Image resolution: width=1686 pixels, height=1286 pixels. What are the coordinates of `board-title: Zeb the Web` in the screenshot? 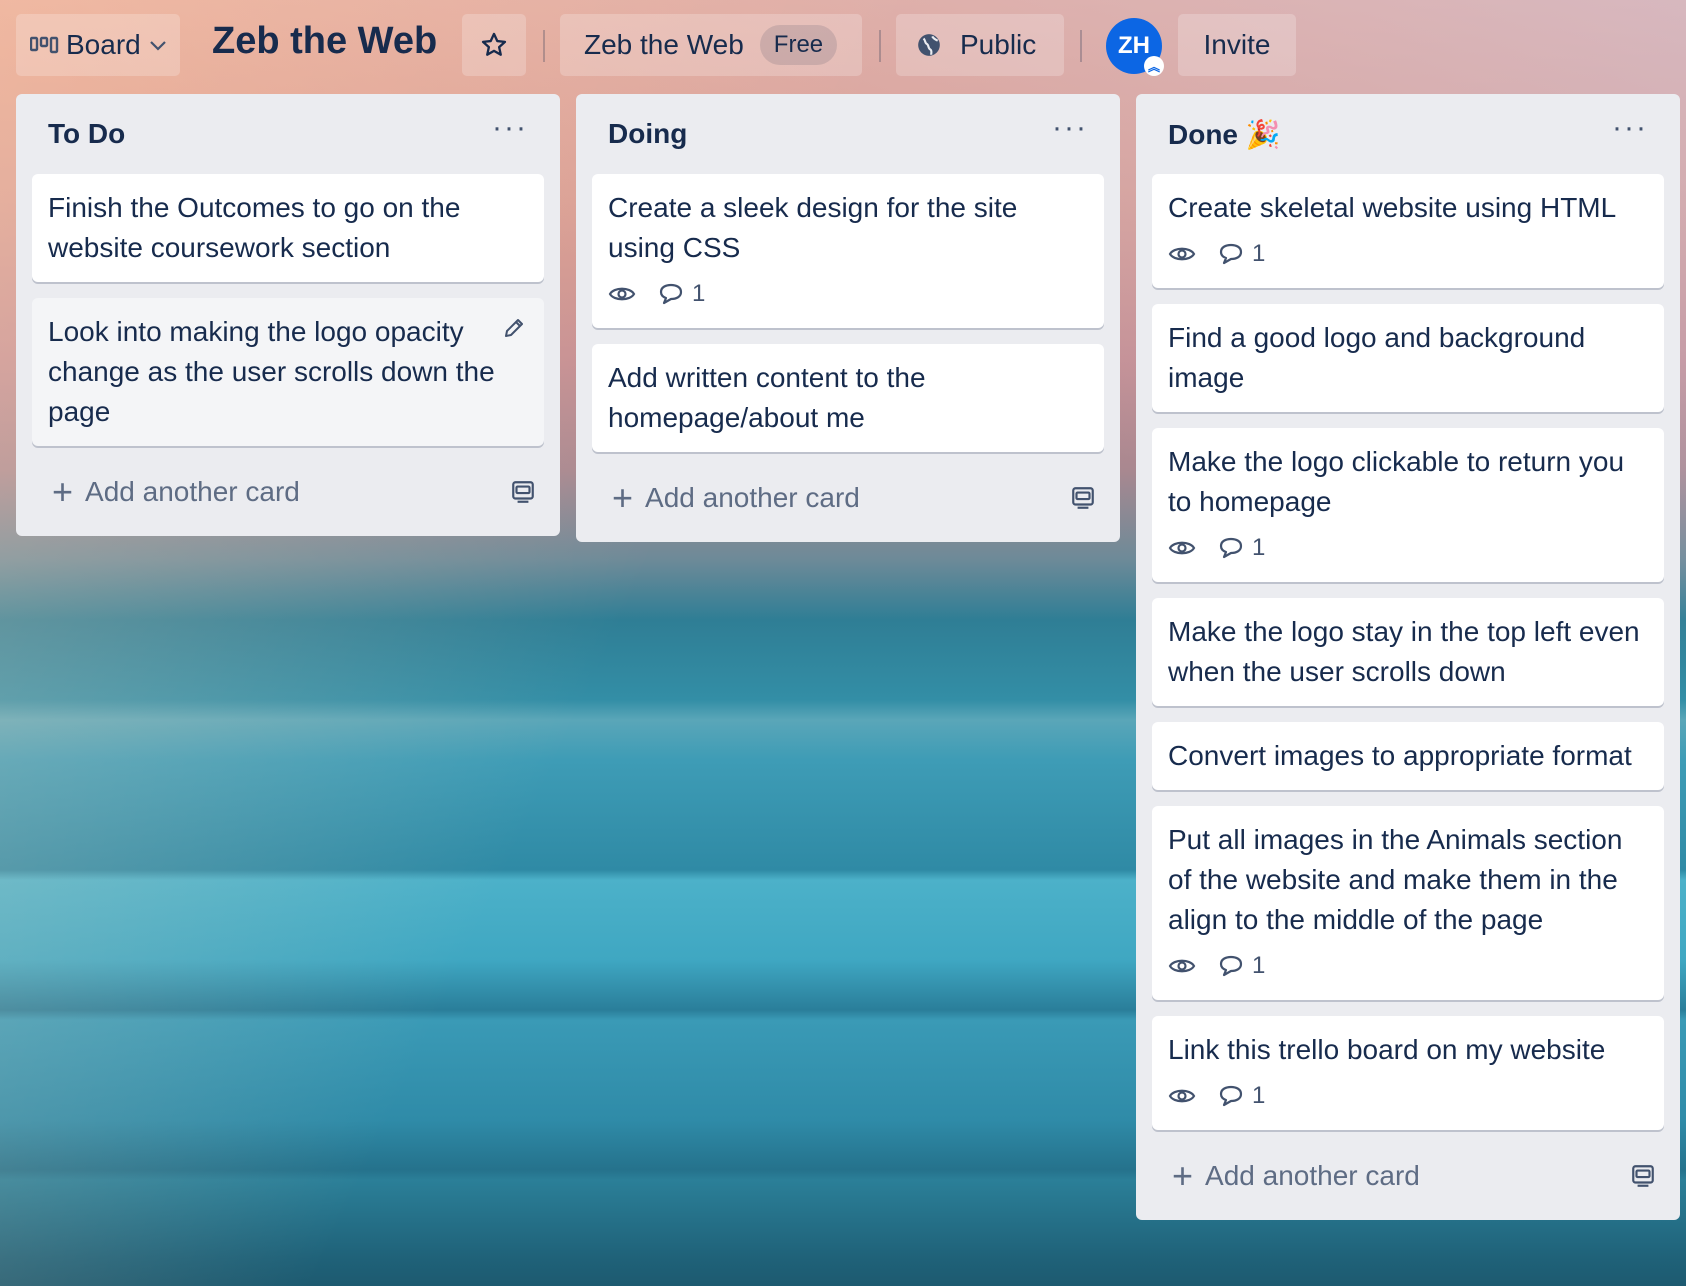 It's located at (324, 41).